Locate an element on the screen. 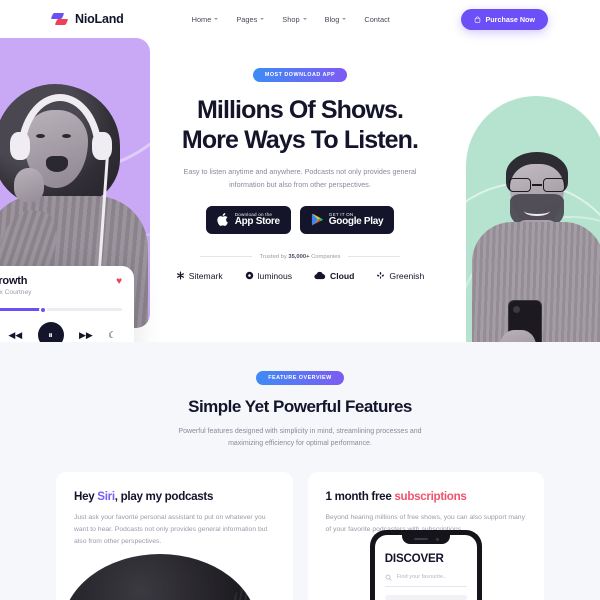  phone-mockup: DISCOVER Find your favourite.. is located at coordinates (425, 564).